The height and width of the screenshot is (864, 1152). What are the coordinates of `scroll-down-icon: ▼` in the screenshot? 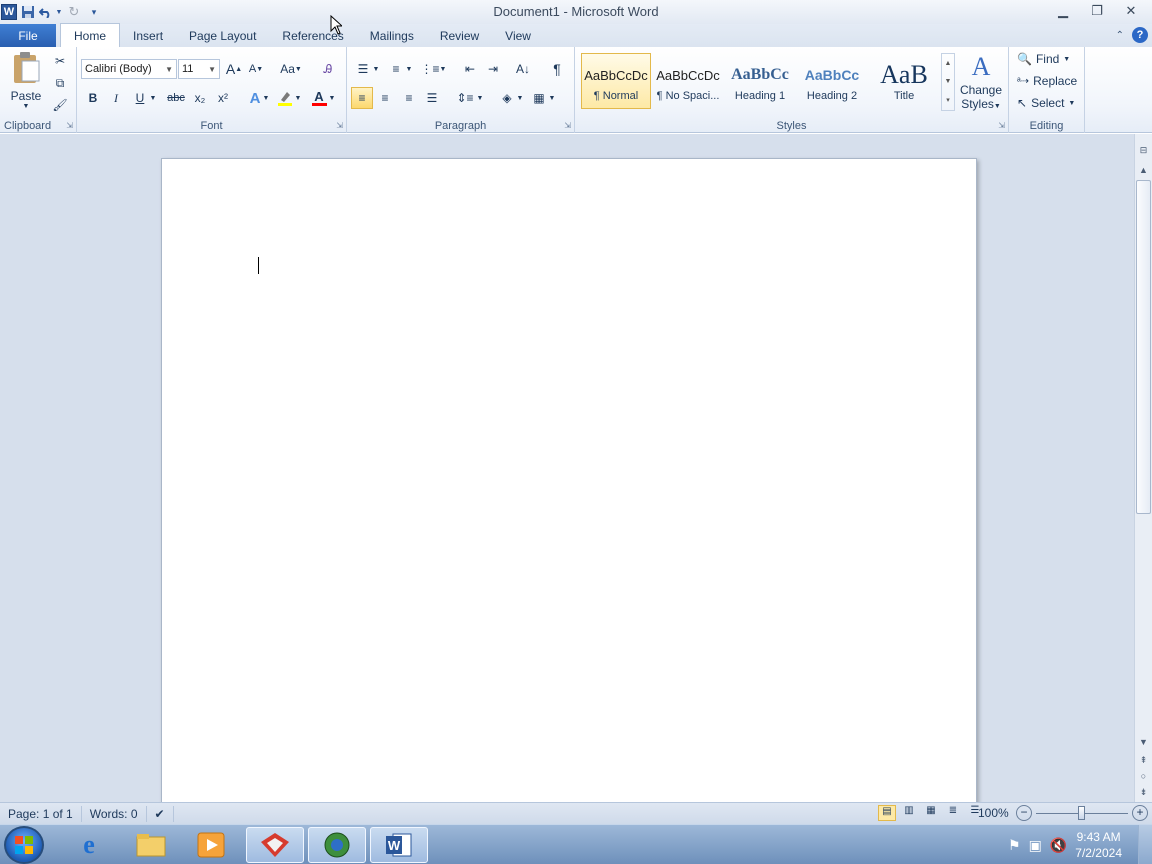 It's located at (1143, 742).